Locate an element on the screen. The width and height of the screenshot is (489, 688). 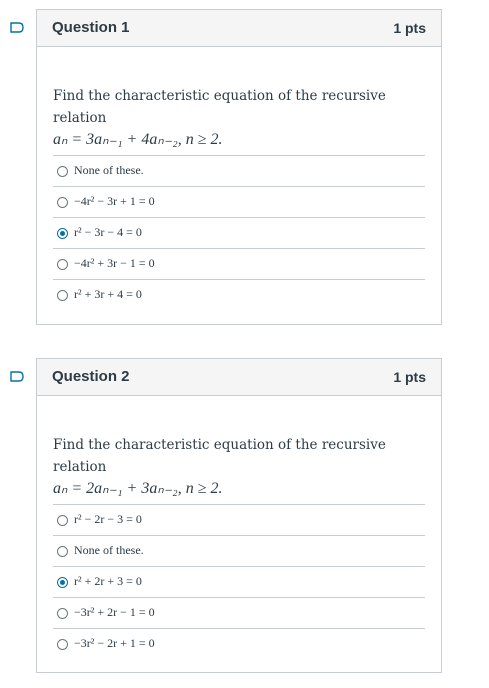
answer-option: r² − 2r − 3 = 0 is located at coordinates (239, 519).